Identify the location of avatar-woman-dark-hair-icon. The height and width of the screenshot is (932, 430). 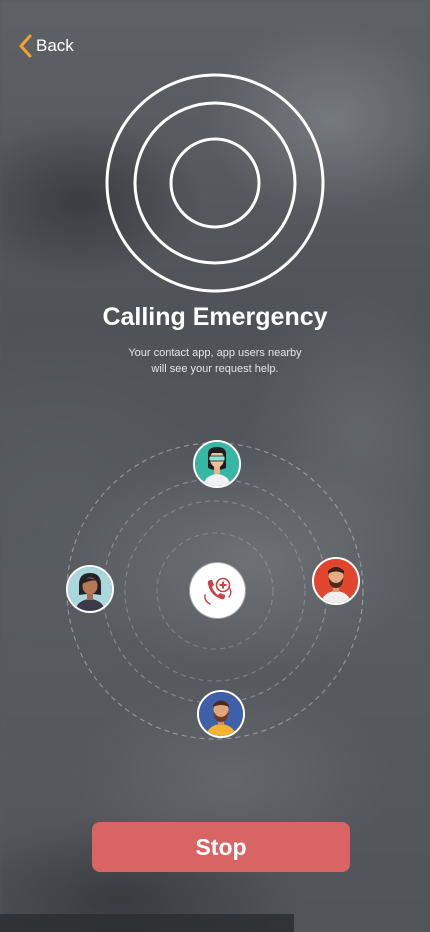
(90, 589).